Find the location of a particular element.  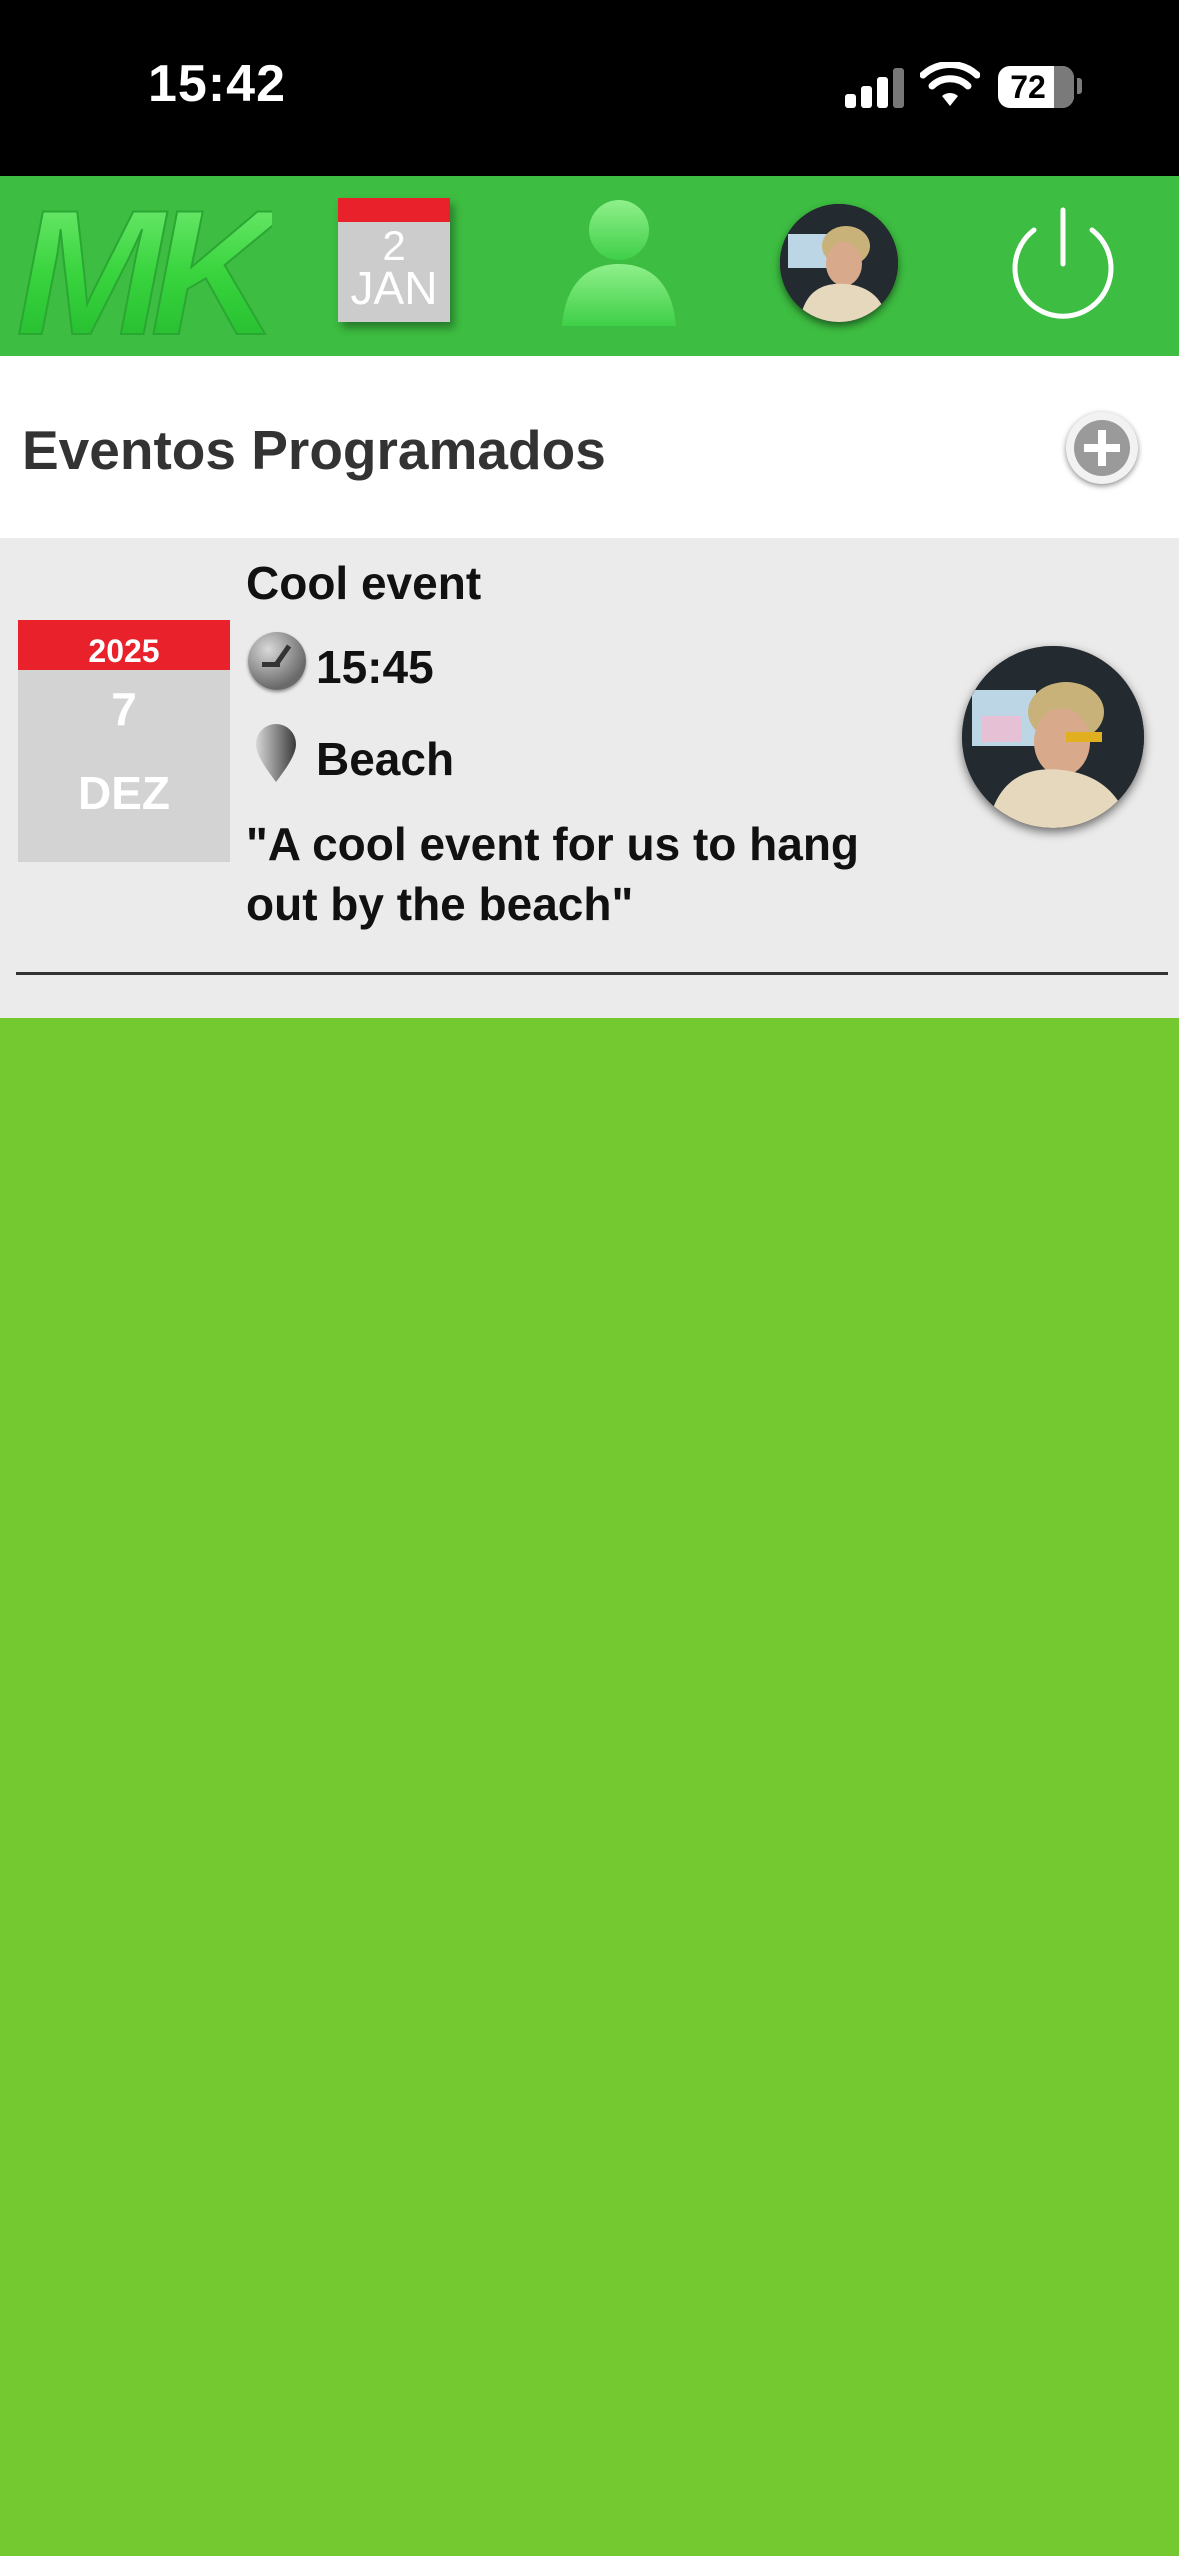

svg-text: MK is located at coordinates (144, 267).